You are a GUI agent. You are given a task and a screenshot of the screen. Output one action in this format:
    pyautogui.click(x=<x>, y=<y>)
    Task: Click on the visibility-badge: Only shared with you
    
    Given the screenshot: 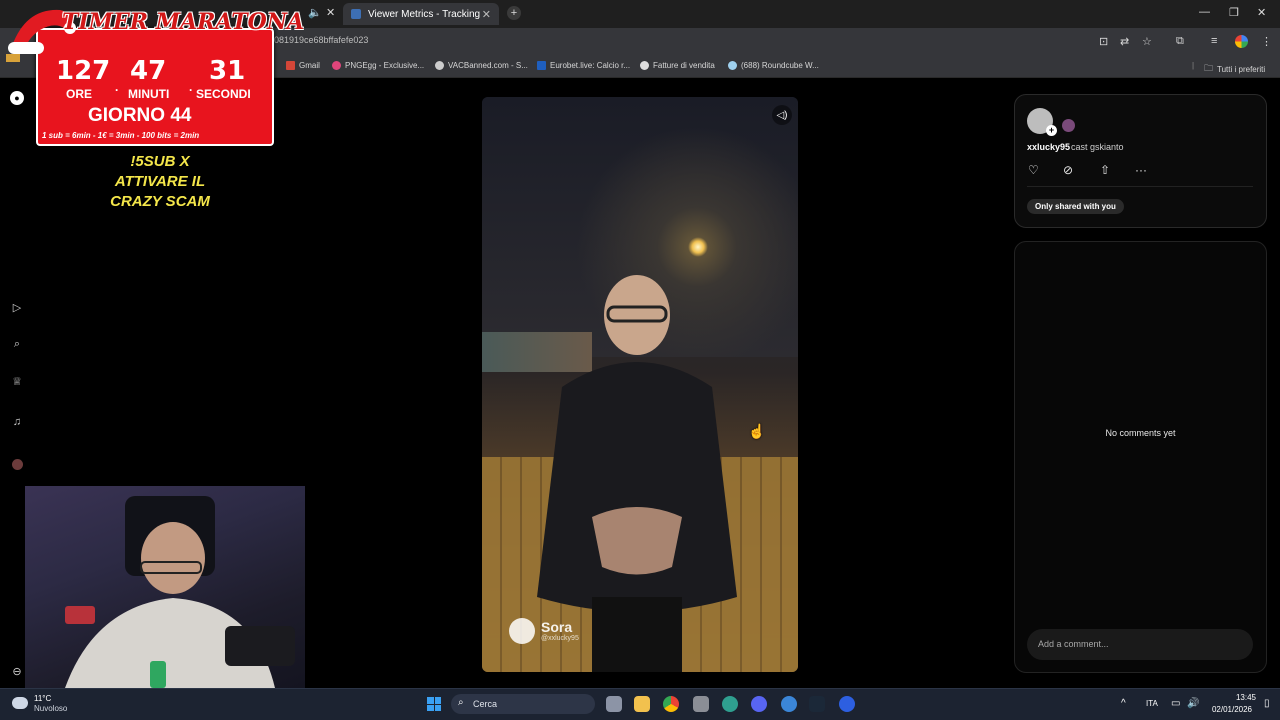 What is the action you would take?
    pyautogui.click(x=1075, y=206)
    